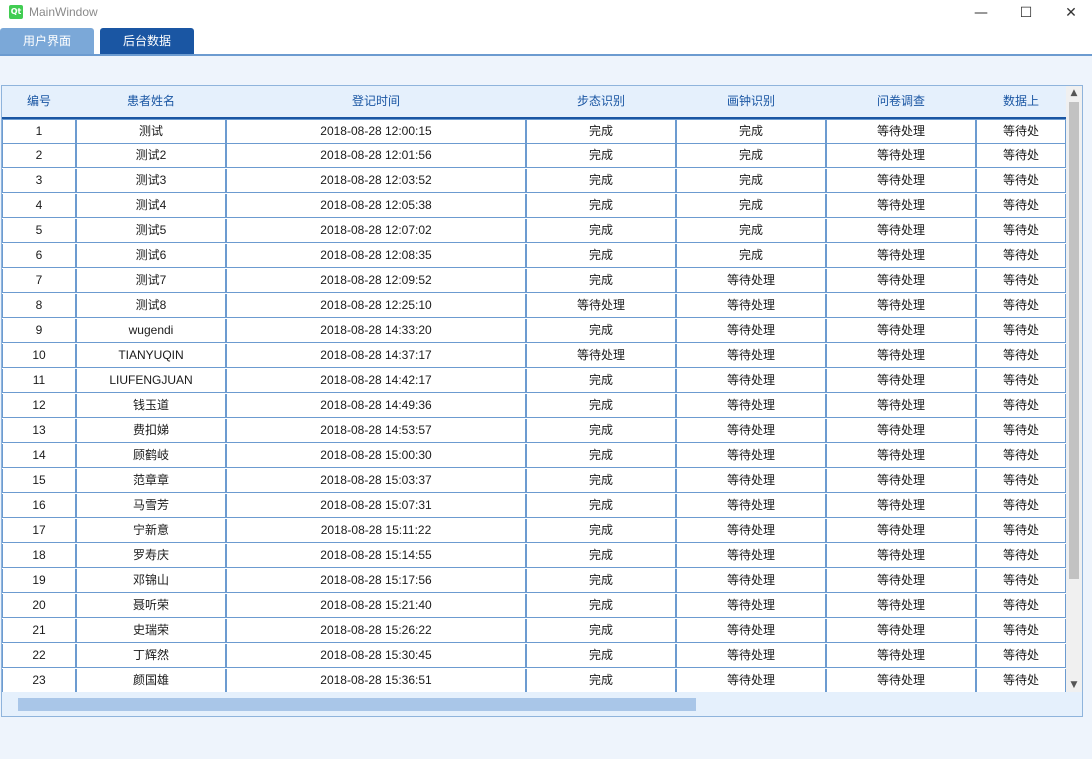 The height and width of the screenshot is (759, 1092). Describe the element at coordinates (376, 656) in the screenshot. I see `cell-register-time: 2018-08-28 15:30:45` at that location.